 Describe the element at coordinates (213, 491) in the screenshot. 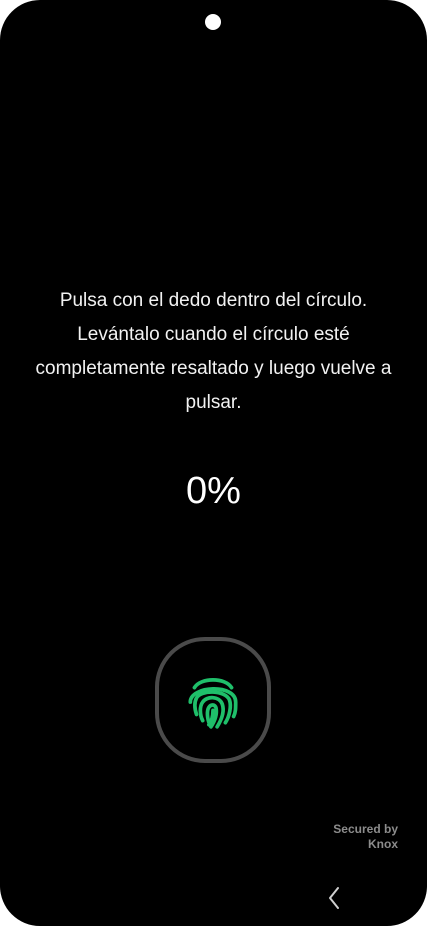

I see `progress-percent: 0%` at that location.